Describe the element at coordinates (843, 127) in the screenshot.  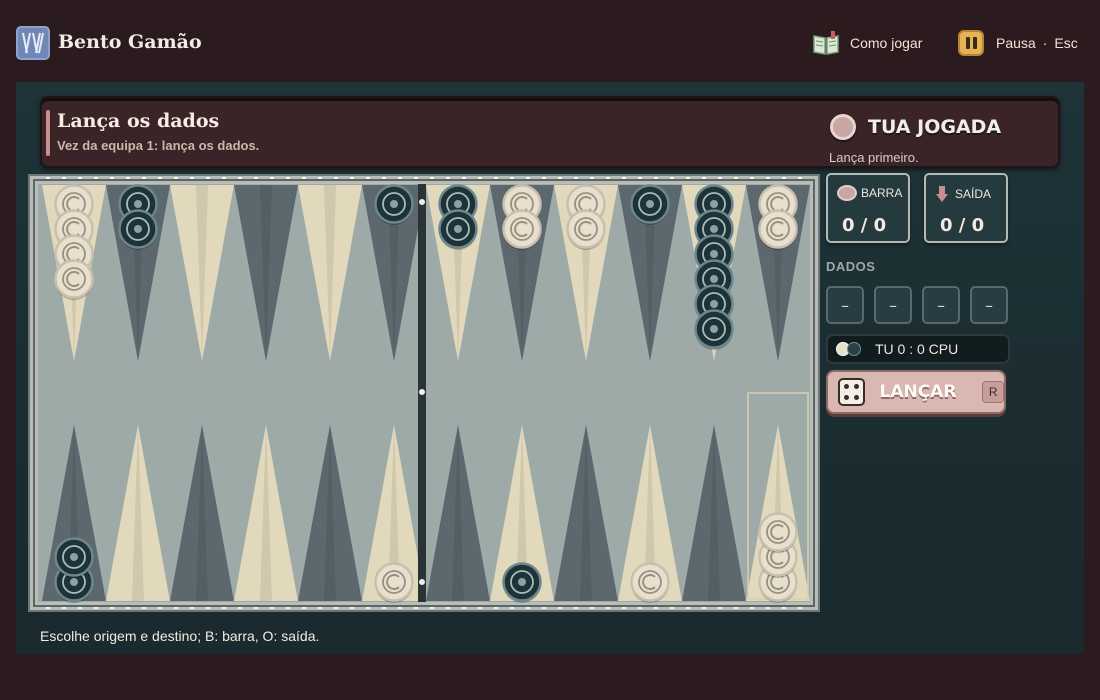
I see `player-chip-icon` at that location.